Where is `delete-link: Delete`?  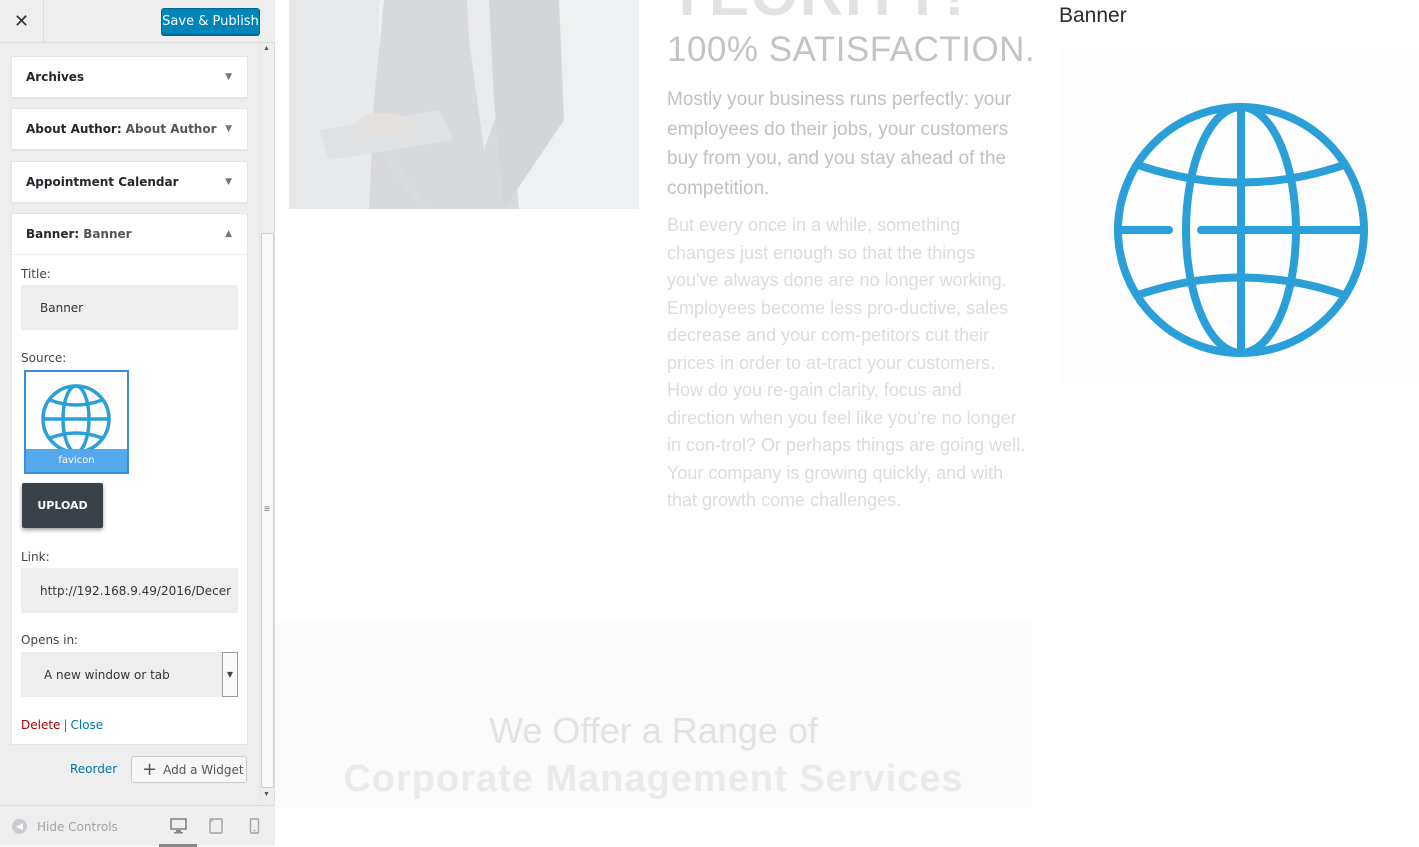
delete-link: Delete is located at coordinates (40, 725).